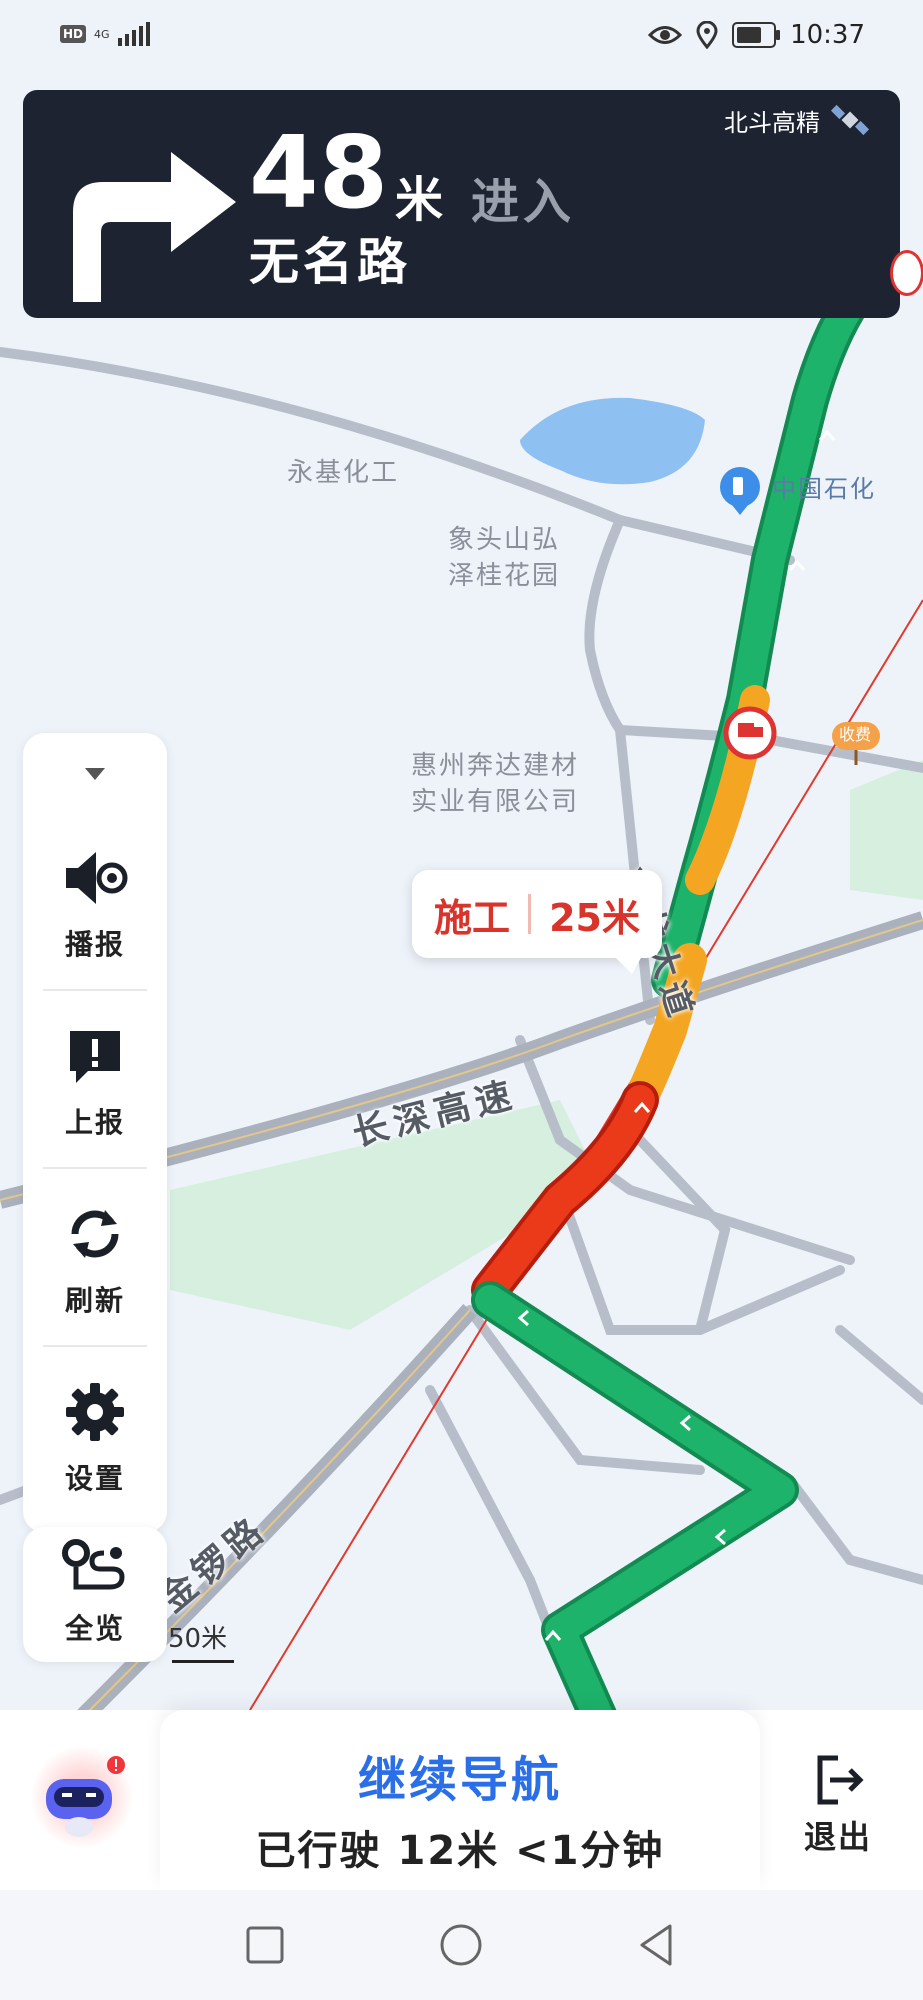 The width and height of the screenshot is (923, 2000). Describe the element at coordinates (102, 34) in the screenshot. I see `network-label: 4G` at that location.